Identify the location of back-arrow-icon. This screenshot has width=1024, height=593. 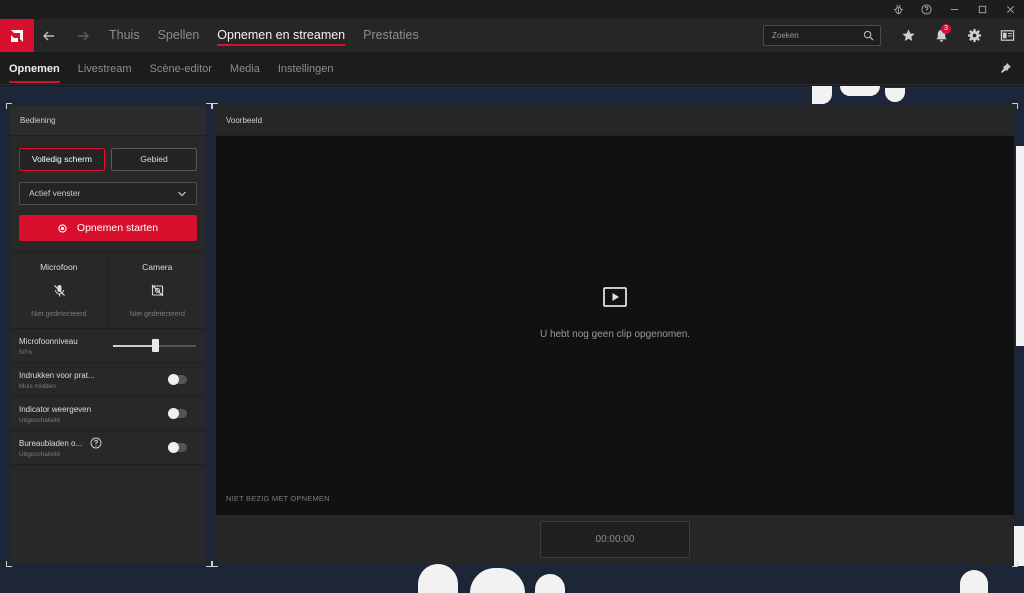
(49, 35).